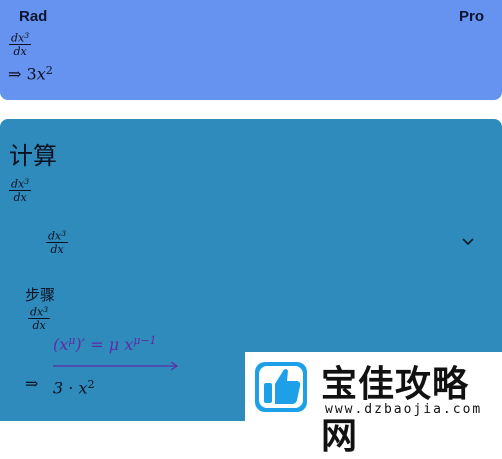 This screenshot has width=502, height=459. I want to click on chevron-down-icon, so click(468, 242).